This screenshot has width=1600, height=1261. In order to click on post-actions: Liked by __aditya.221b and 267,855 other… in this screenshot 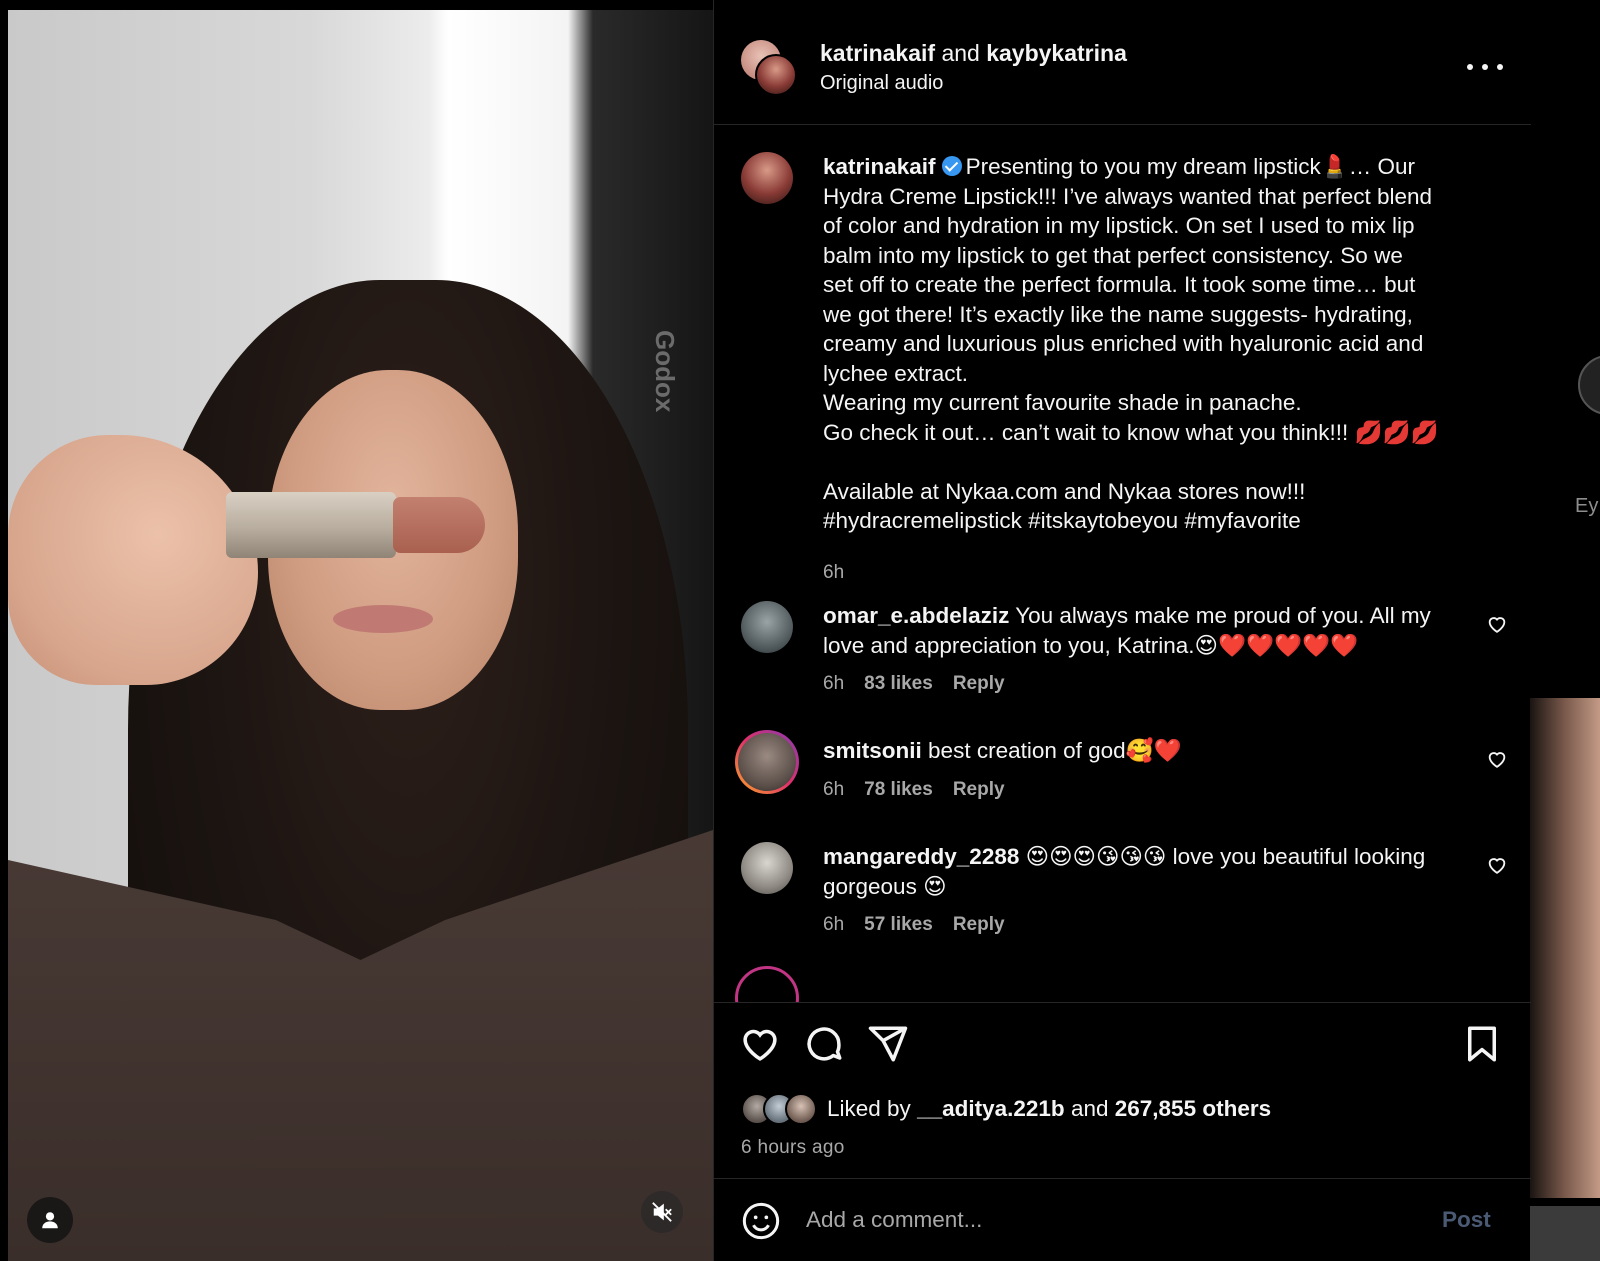, I will do `click(1122, 1089)`.